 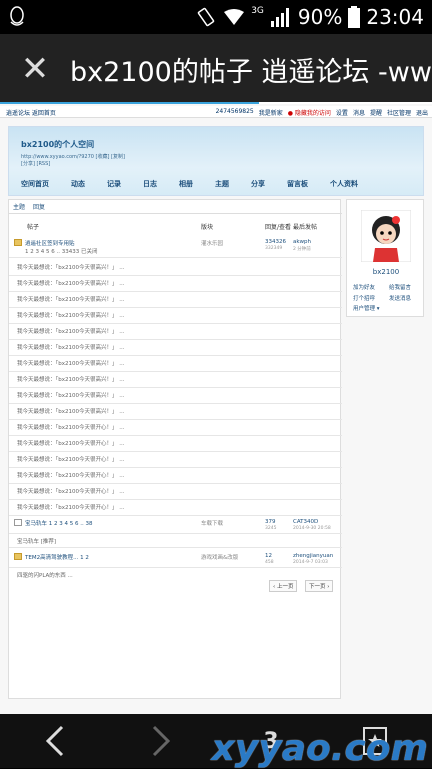 I want to click on tab-replies: 回复, so click(x=39, y=206).